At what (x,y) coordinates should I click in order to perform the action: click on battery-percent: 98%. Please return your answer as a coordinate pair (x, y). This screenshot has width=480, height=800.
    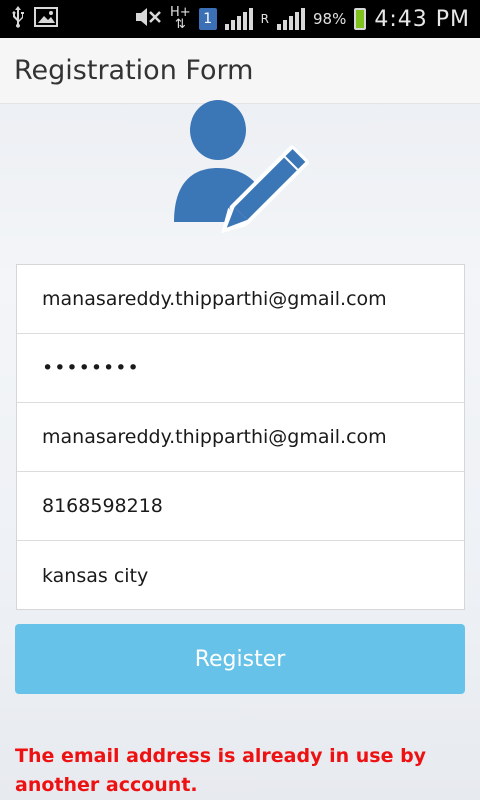
    Looking at the image, I should click on (330, 19).